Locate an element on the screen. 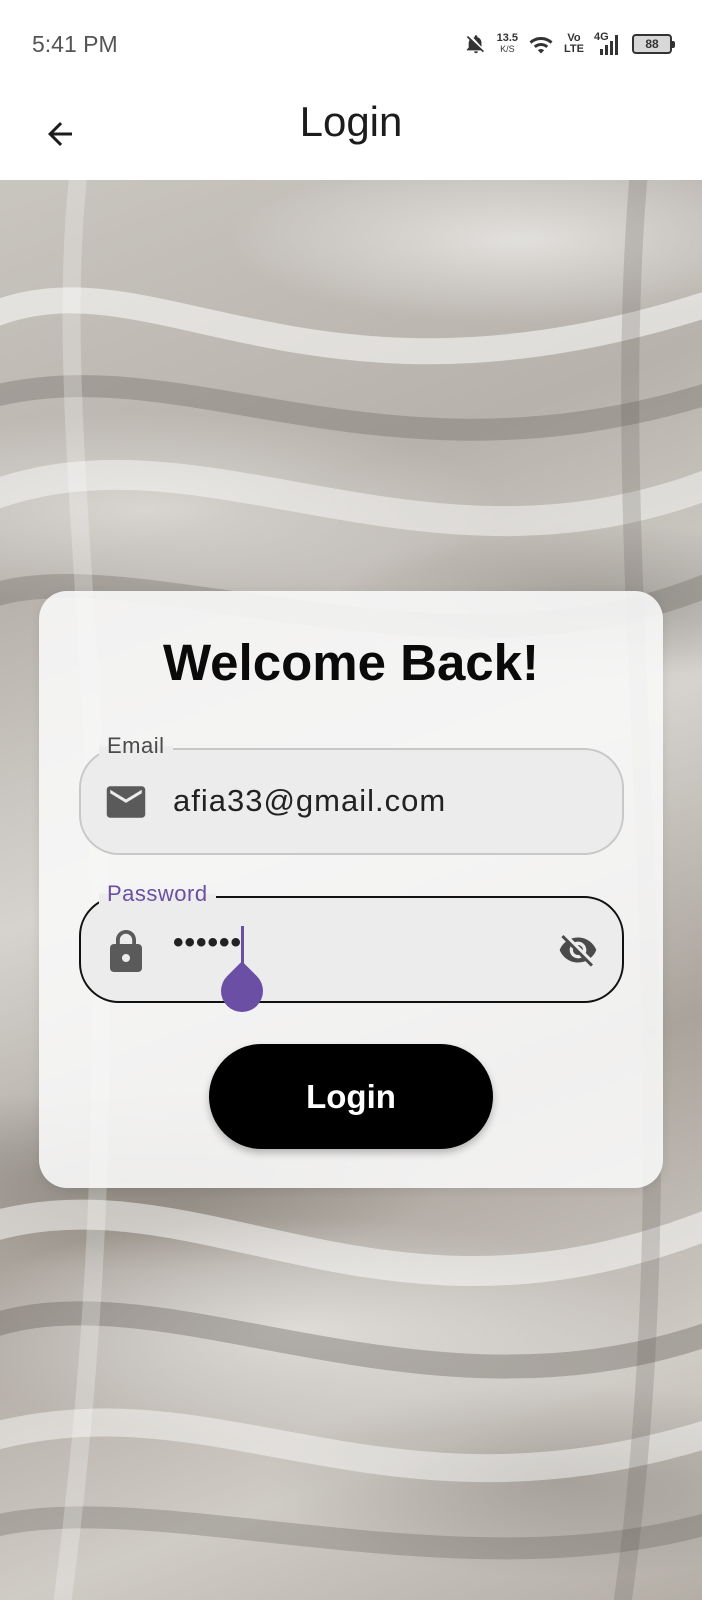 The width and height of the screenshot is (702, 1600). password-field: Password •••••• is located at coordinates (351, 951).